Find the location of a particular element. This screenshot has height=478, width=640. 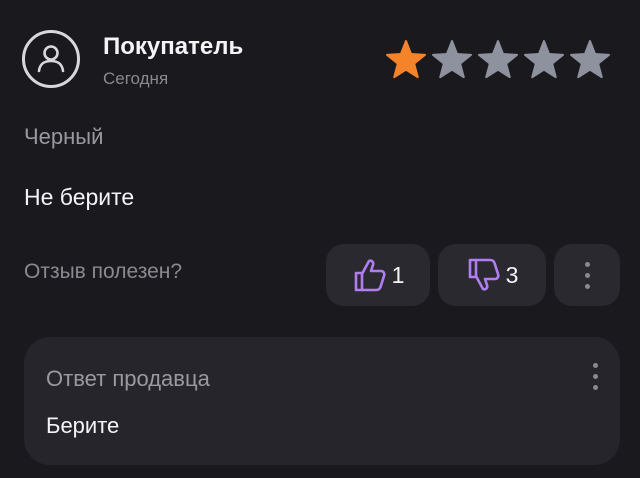

thumbs-down-icon is located at coordinates (484, 274).